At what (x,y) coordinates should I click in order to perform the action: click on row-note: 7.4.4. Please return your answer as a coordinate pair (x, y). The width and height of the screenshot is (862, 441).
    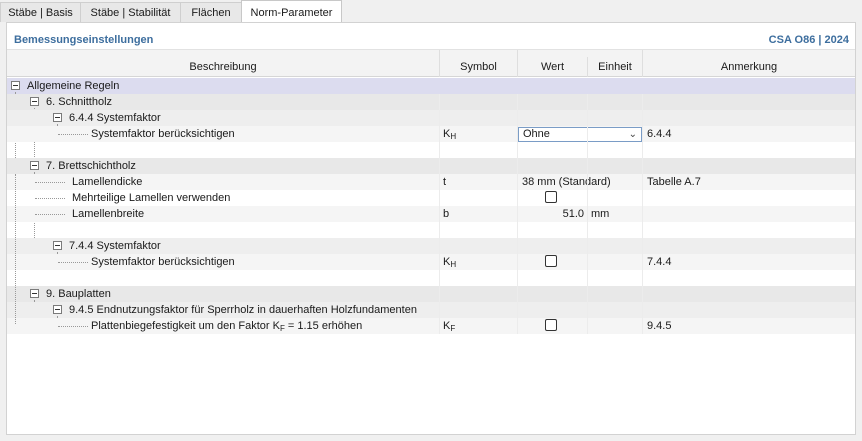
    Looking at the image, I should click on (659, 262).